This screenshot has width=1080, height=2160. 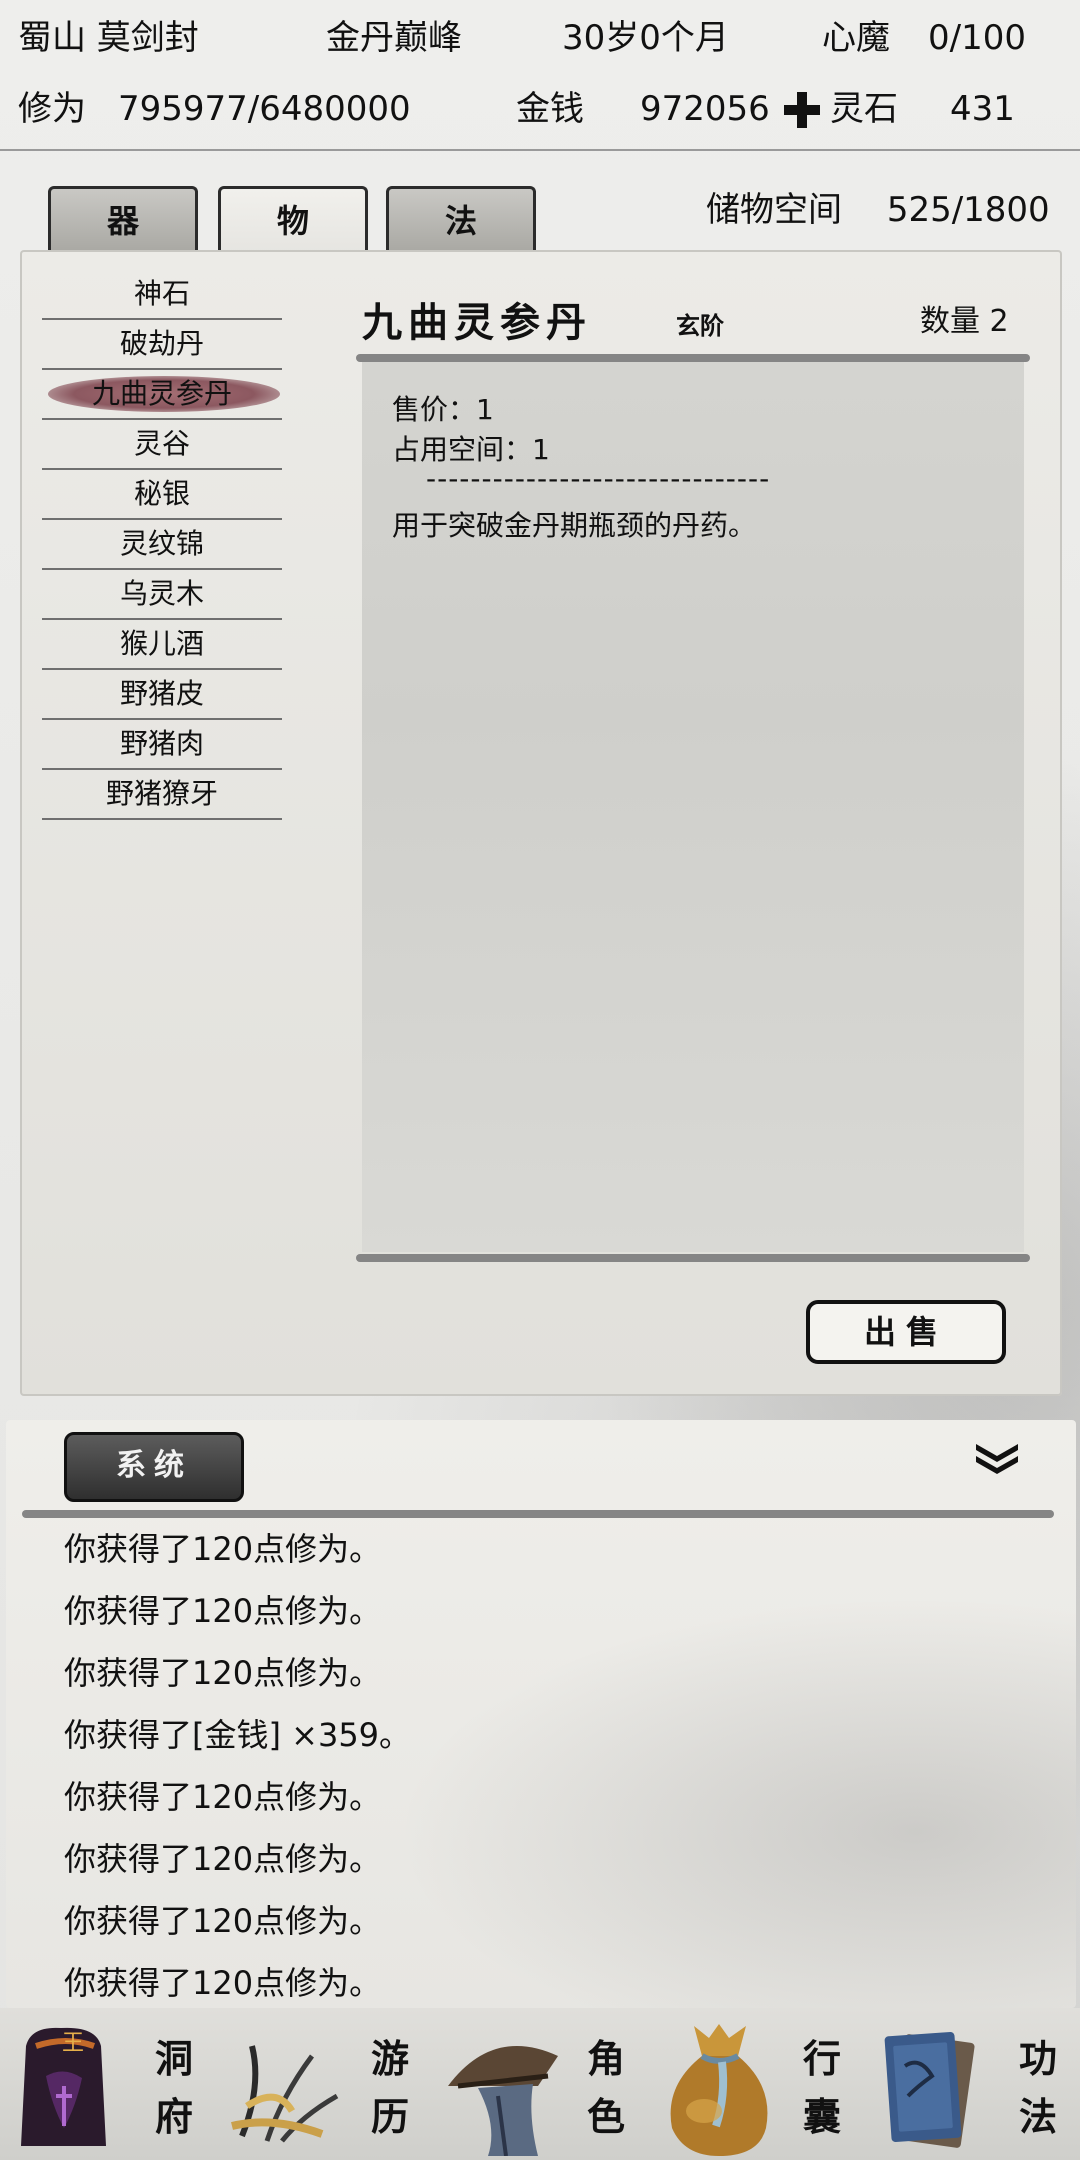 I want to click on item-name: 乌灵木, so click(x=161, y=593).